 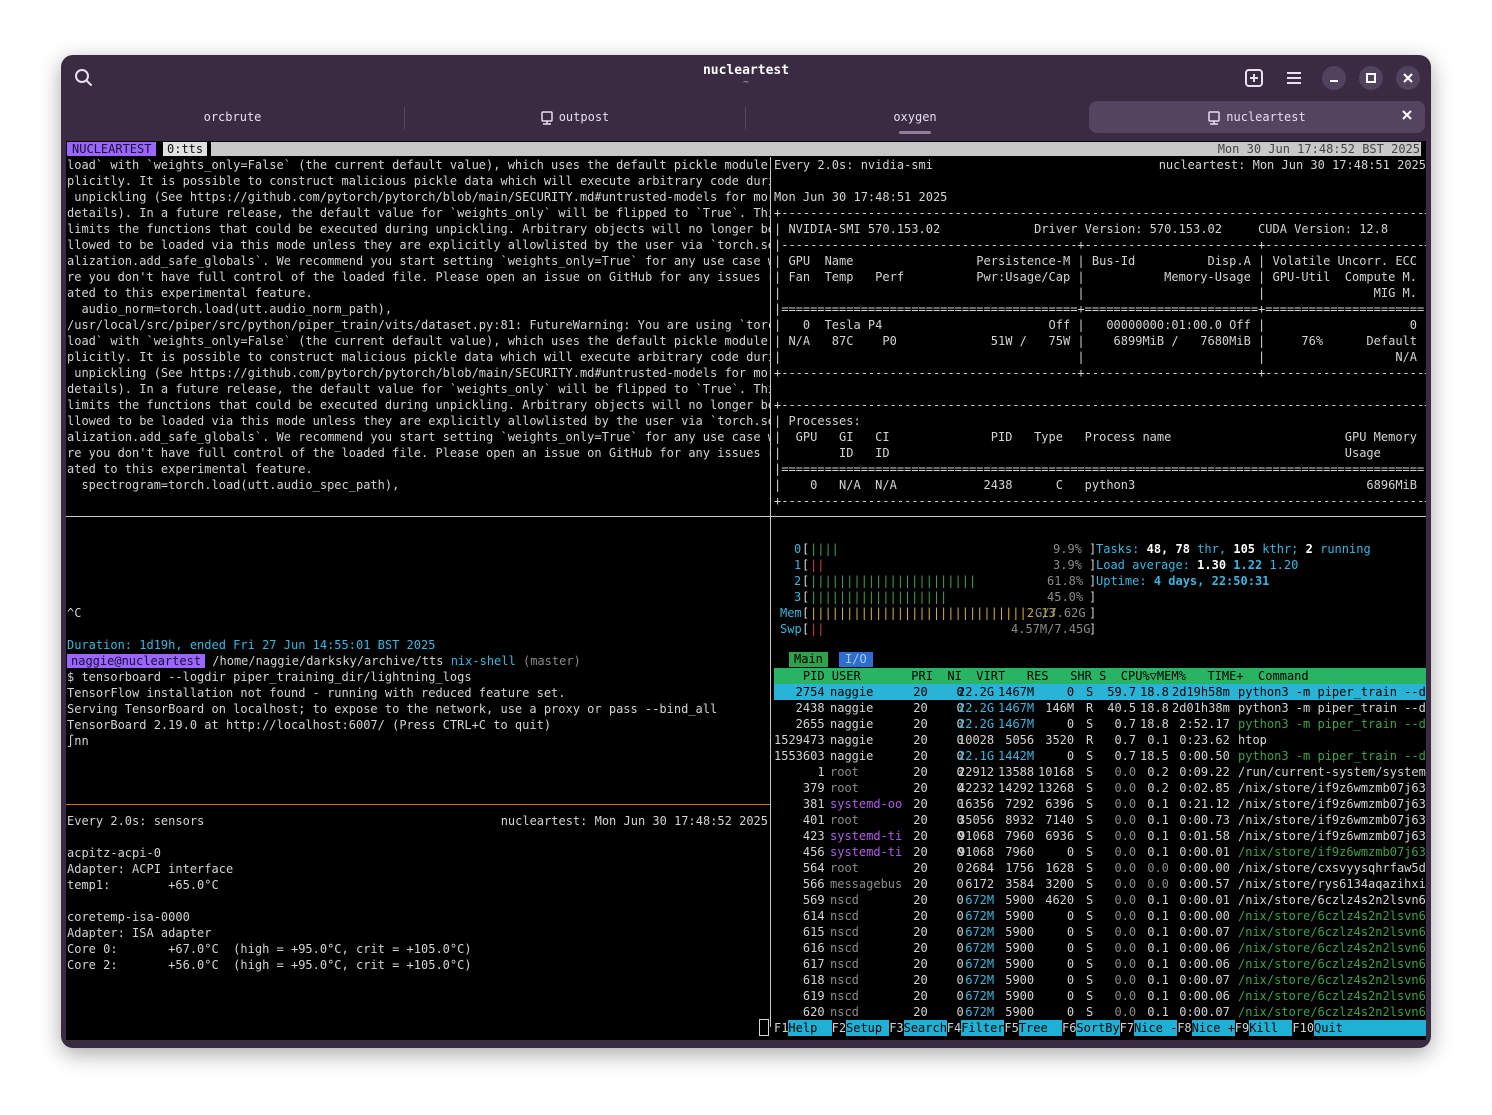 What do you see at coordinates (856, 659) in the screenshot?
I see `htop-tab-io: I/O` at bounding box center [856, 659].